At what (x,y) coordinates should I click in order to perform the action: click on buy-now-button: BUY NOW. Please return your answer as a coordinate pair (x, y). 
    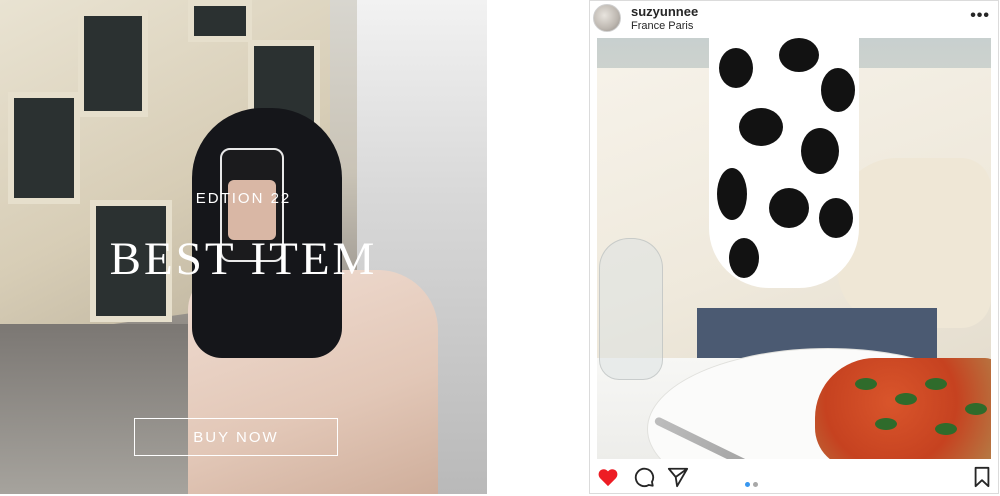
    Looking at the image, I should click on (236, 437).